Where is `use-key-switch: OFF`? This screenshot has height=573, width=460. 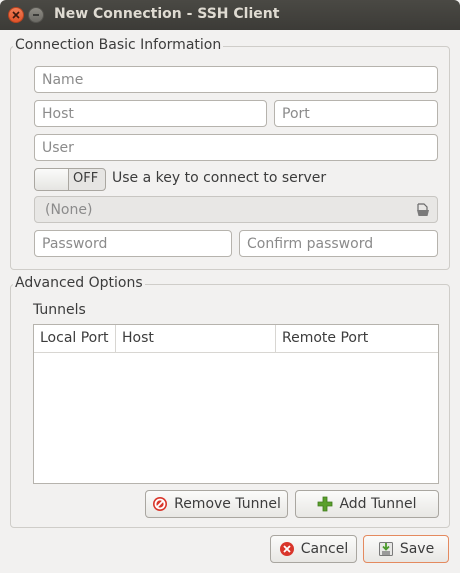
use-key-switch: OFF is located at coordinates (70, 179).